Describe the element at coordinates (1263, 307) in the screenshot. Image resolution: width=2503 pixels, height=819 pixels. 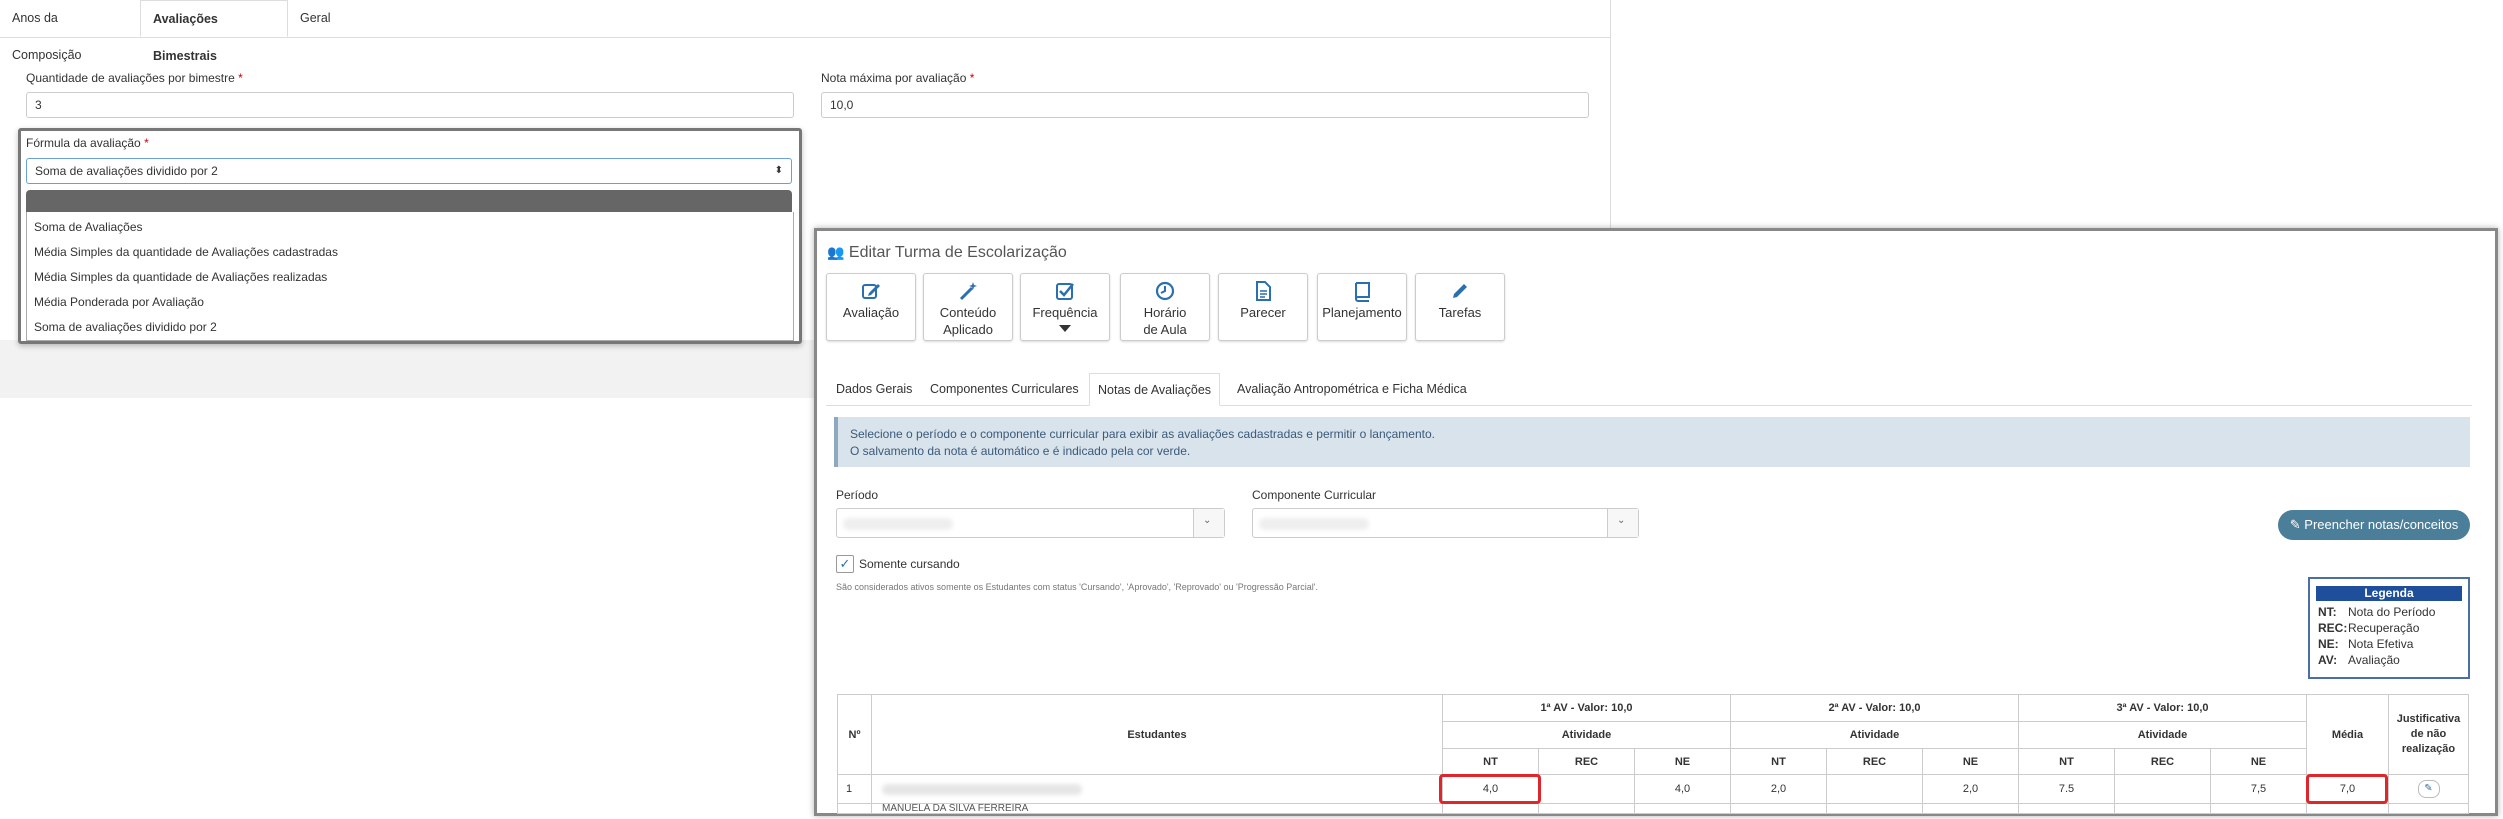
I see `toolbar-parecer-button: Parecer` at that location.